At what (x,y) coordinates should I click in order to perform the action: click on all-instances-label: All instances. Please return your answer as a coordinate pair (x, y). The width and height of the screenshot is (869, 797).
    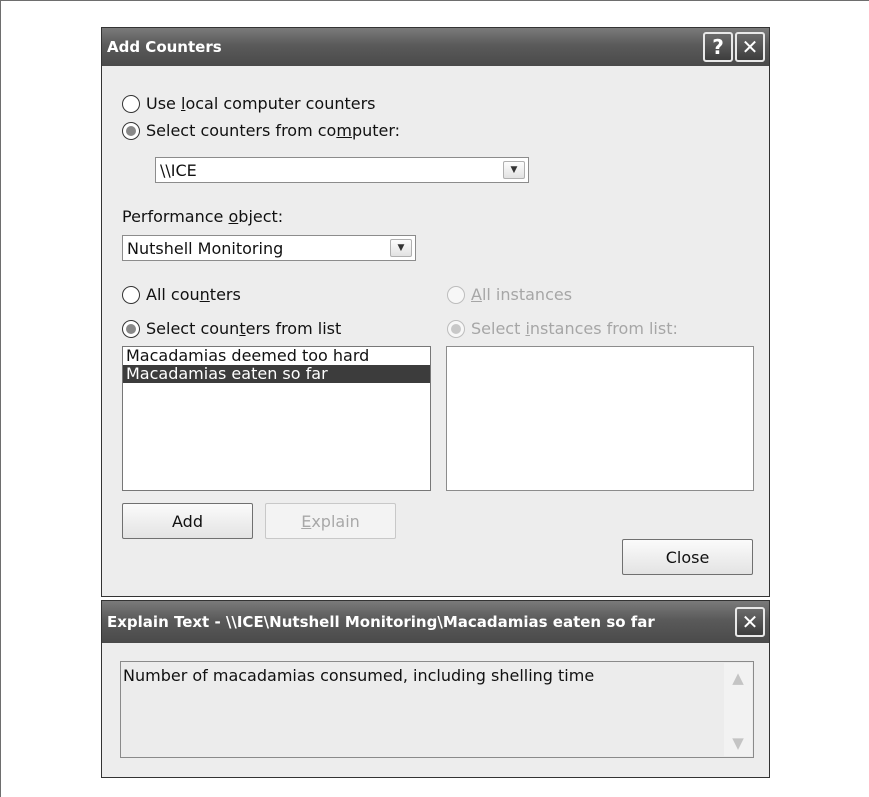
    Looking at the image, I should click on (522, 294).